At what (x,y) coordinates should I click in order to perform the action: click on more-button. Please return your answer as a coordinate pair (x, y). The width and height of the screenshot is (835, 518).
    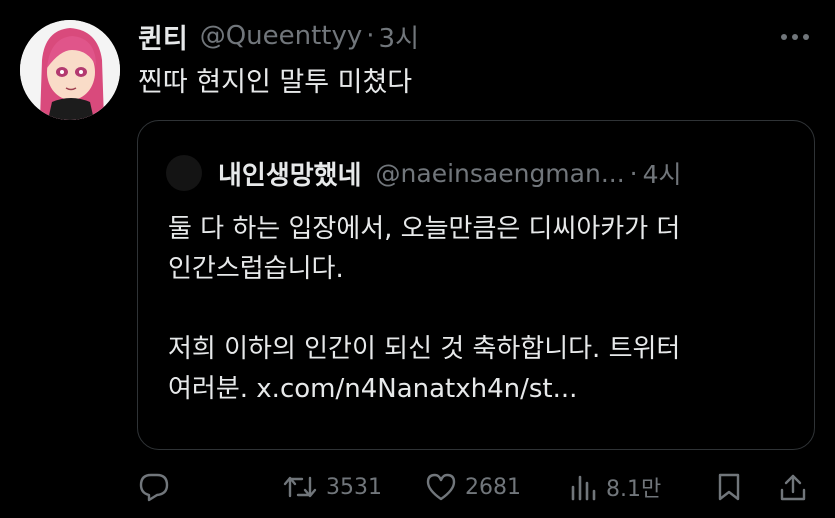
    Looking at the image, I should click on (795, 37).